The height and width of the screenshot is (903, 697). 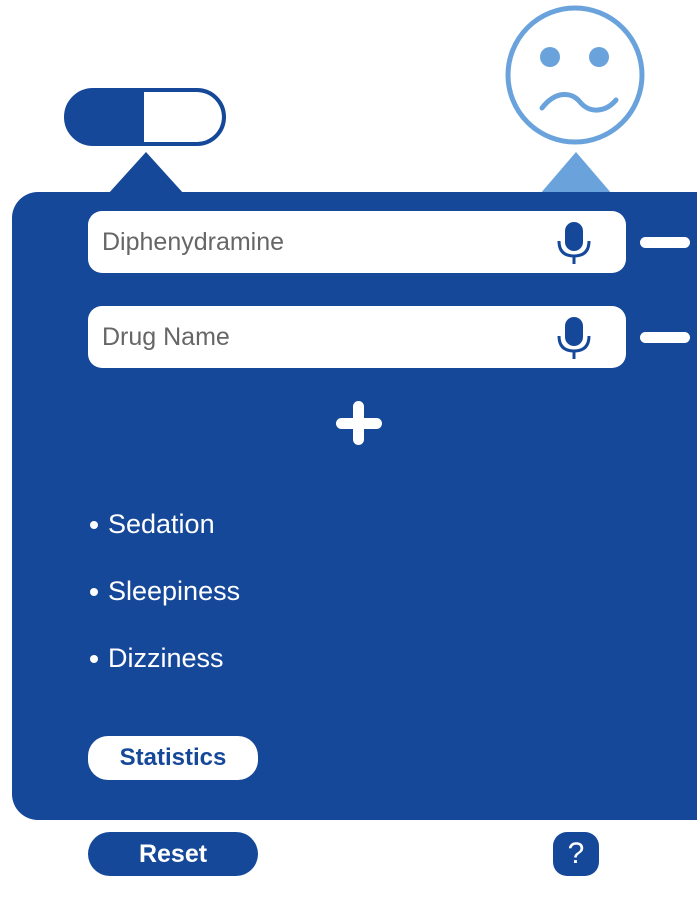 I want to click on pill-toggle-icon, so click(x=145, y=117).